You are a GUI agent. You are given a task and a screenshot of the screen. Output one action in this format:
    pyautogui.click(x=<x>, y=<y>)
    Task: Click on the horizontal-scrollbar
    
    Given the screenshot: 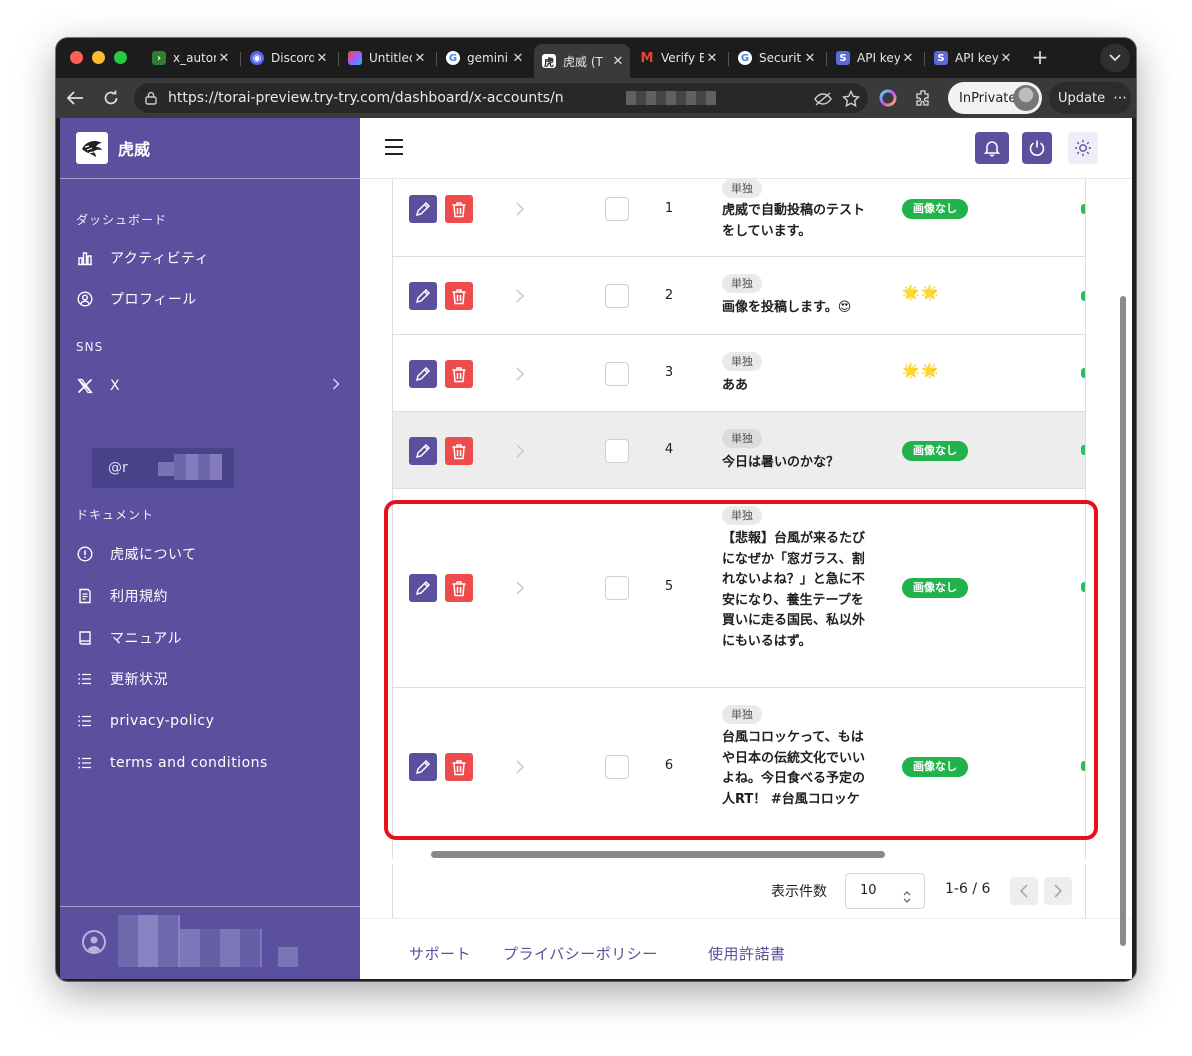 What is the action you would take?
    pyautogui.click(x=658, y=854)
    